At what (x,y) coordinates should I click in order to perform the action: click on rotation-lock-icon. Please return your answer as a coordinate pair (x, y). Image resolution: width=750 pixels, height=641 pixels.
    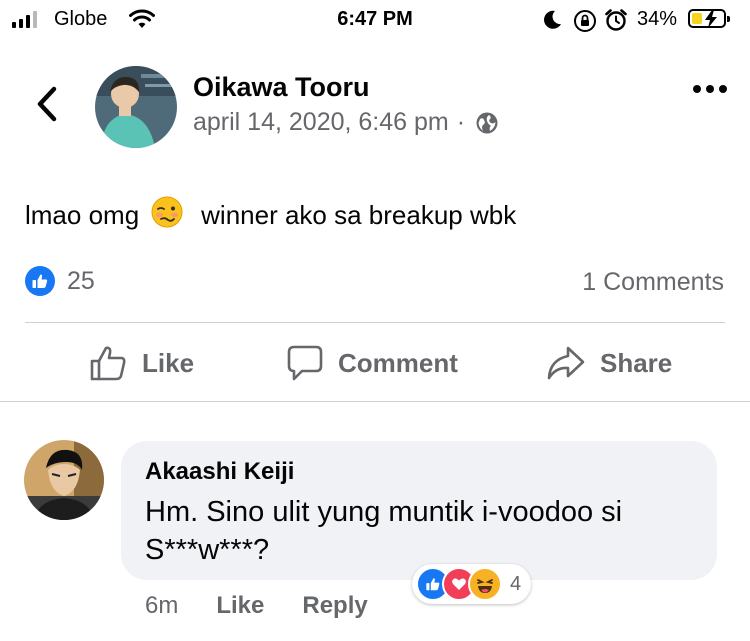
    Looking at the image, I should click on (585, 24).